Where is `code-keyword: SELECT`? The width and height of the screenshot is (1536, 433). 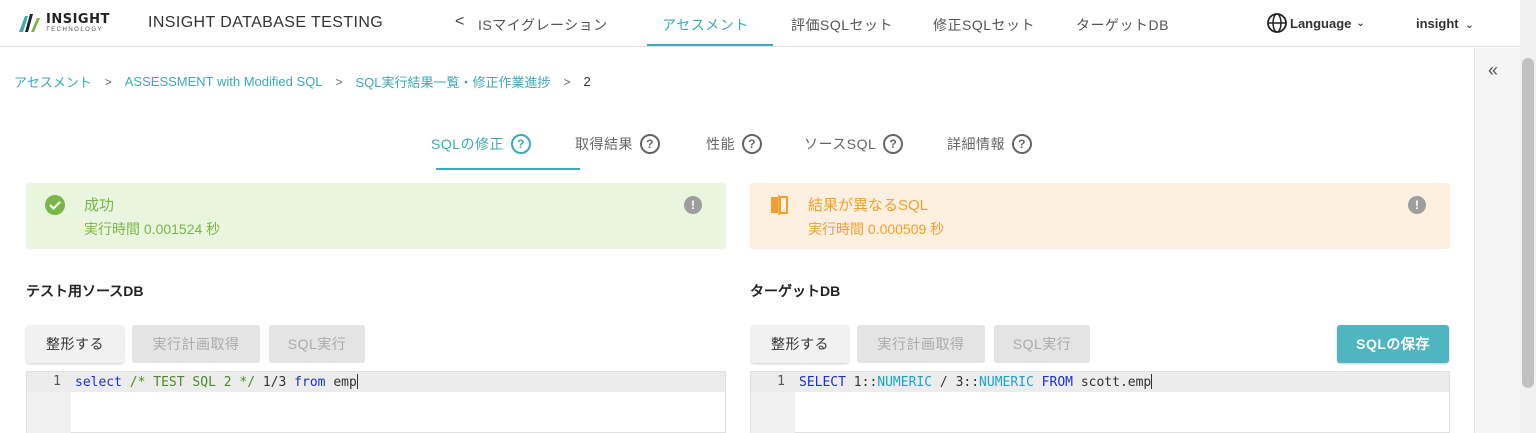
code-keyword: SELECT is located at coordinates (822, 382).